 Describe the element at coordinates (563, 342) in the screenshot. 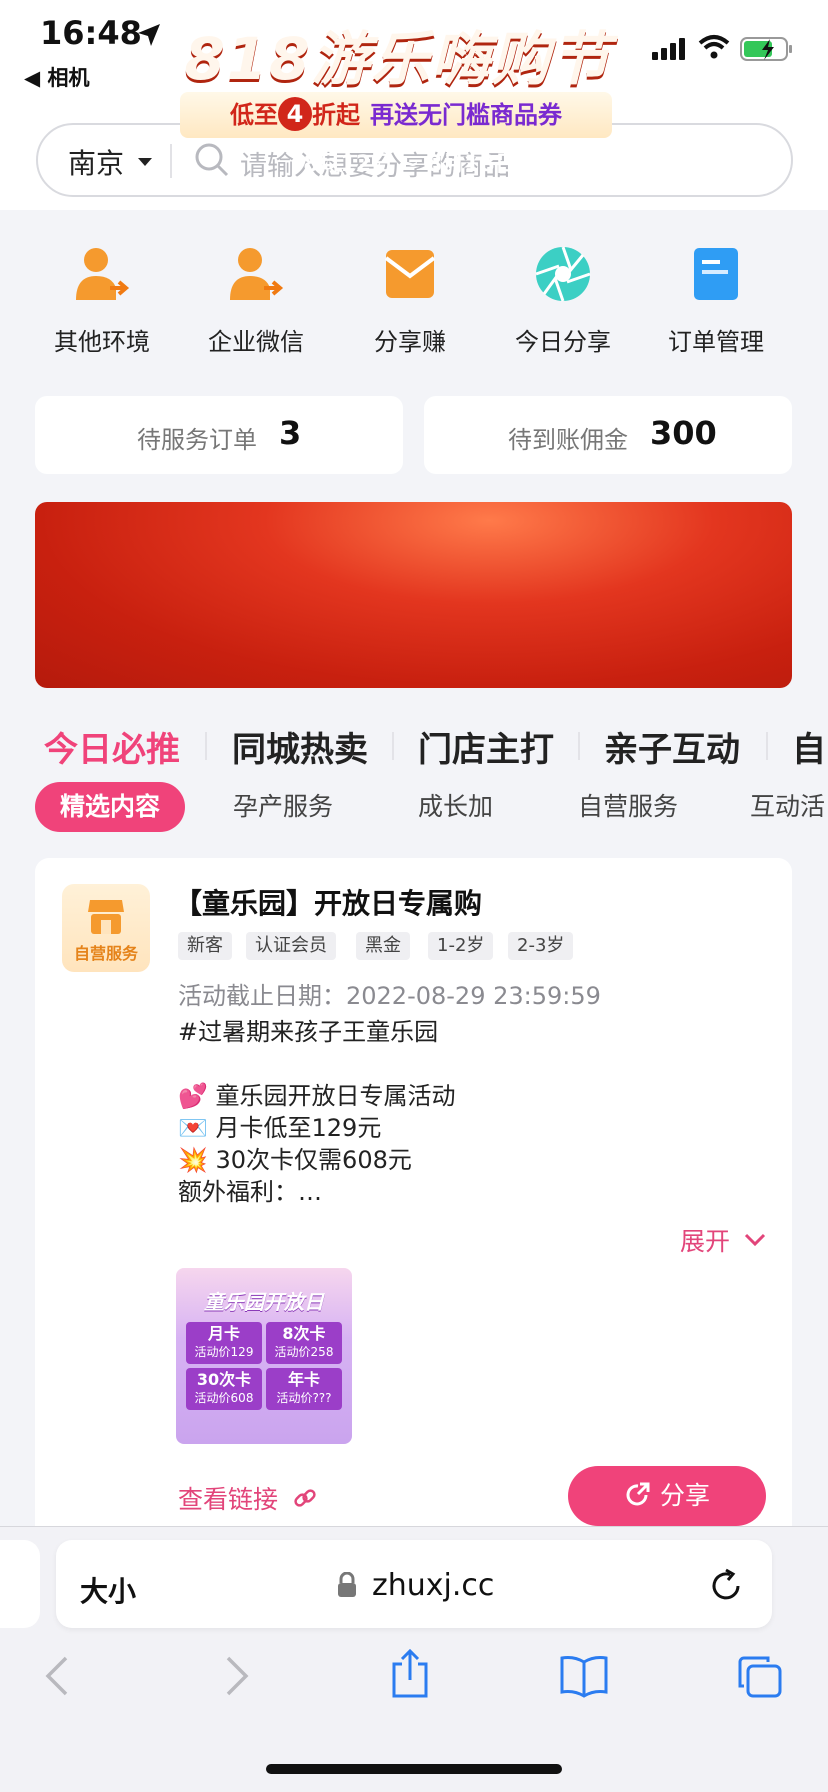

I see `quick-action-label: 今日分享` at that location.